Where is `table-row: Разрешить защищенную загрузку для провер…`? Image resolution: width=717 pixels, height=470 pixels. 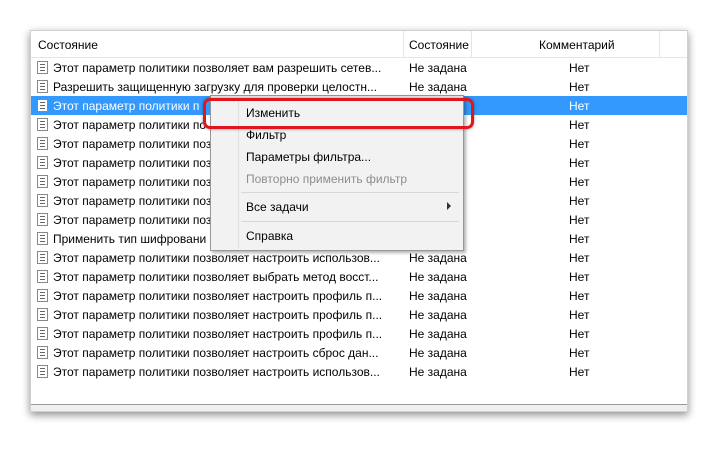 table-row: Разрешить защищенную загрузку для провер… is located at coordinates (359, 86).